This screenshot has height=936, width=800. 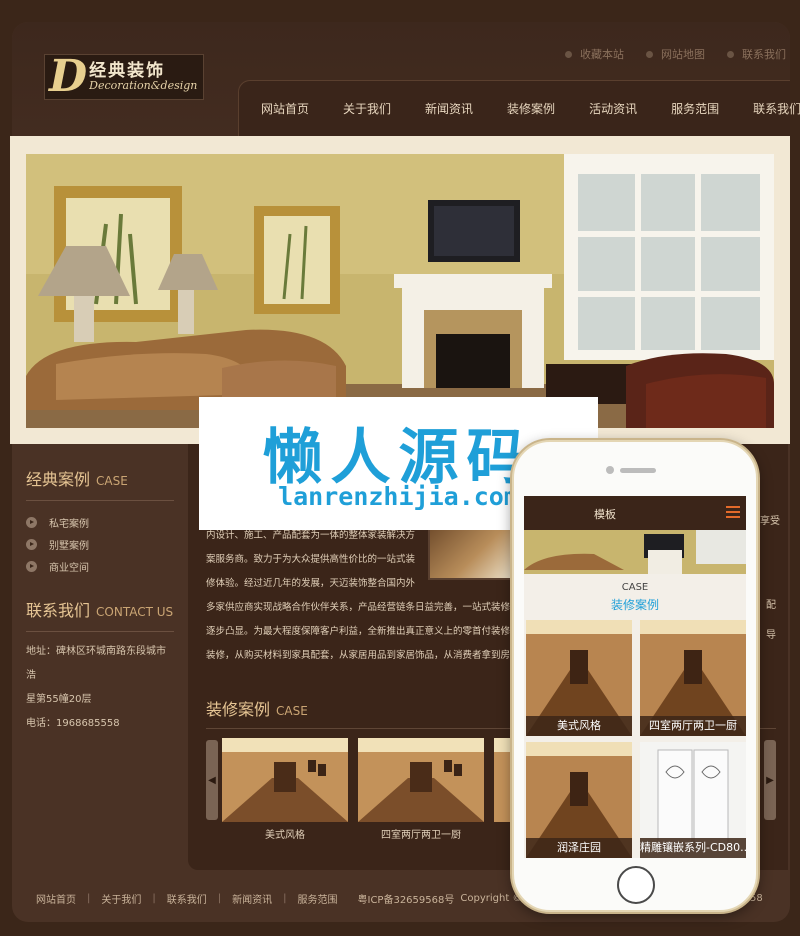 What do you see at coordinates (449, 108) in the screenshot?
I see `nav-item-news: 新闻资讯` at bounding box center [449, 108].